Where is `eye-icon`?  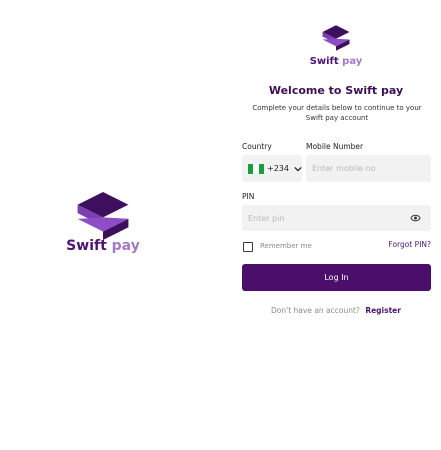
eye-icon is located at coordinates (415, 218).